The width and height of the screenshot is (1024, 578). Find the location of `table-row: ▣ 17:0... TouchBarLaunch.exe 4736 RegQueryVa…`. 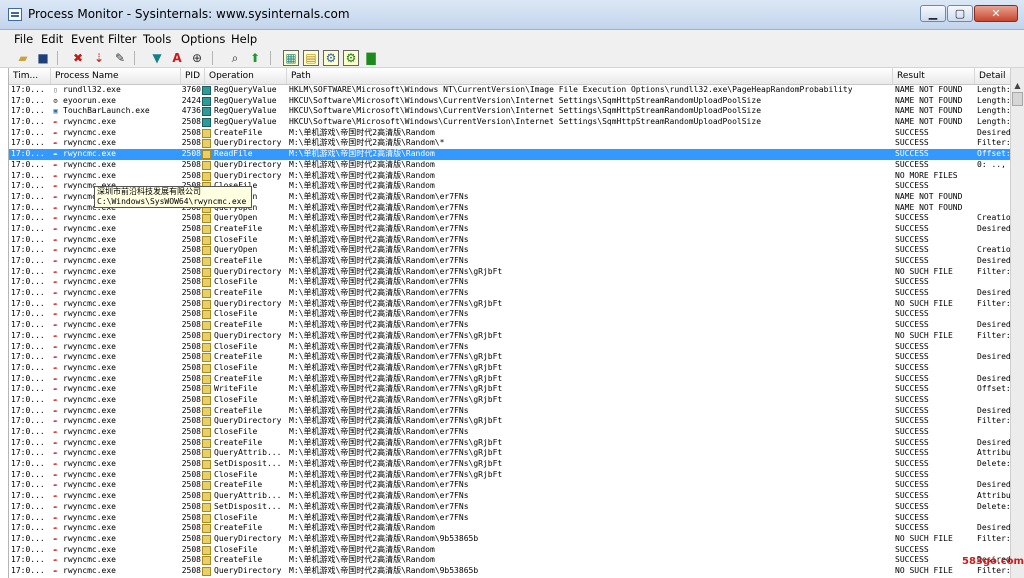

table-row: ▣ 17:0... TouchBarLaunch.exe 4736 RegQueryVa… is located at coordinates (510, 111).